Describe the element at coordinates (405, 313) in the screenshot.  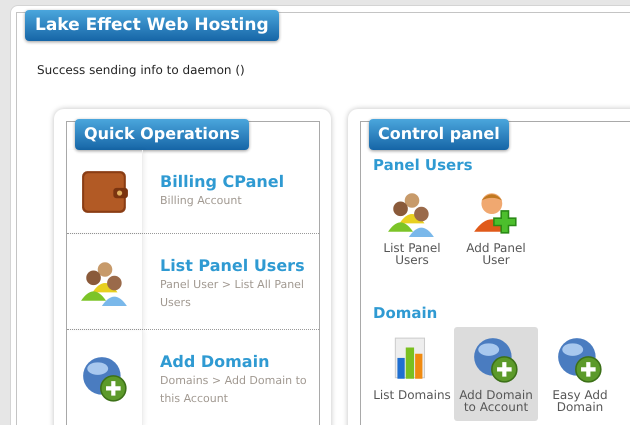
I see `section-heading: Domain` at that location.